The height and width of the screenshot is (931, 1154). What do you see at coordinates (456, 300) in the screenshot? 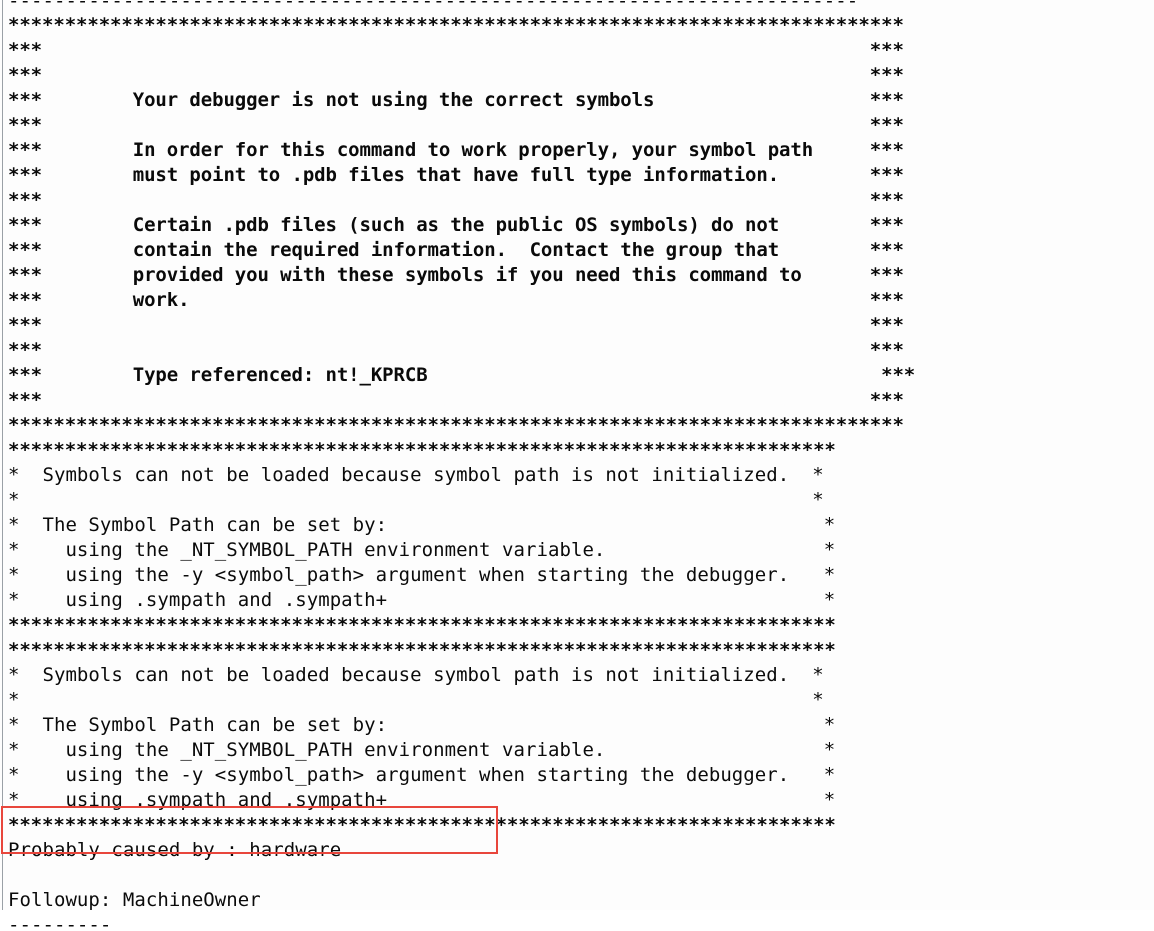
I see `console-line: *** work. ***` at bounding box center [456, 300].